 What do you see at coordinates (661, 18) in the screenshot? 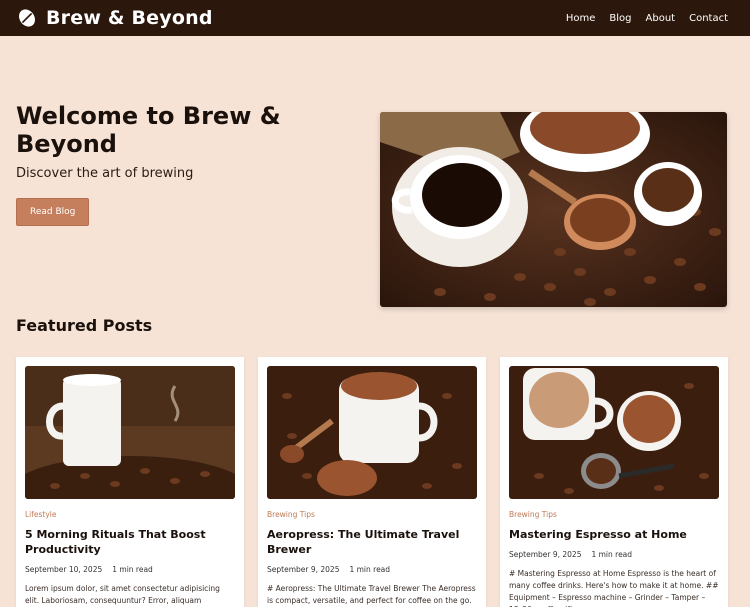
I see `nav-link-about: About` at bounding box center [661, 18].